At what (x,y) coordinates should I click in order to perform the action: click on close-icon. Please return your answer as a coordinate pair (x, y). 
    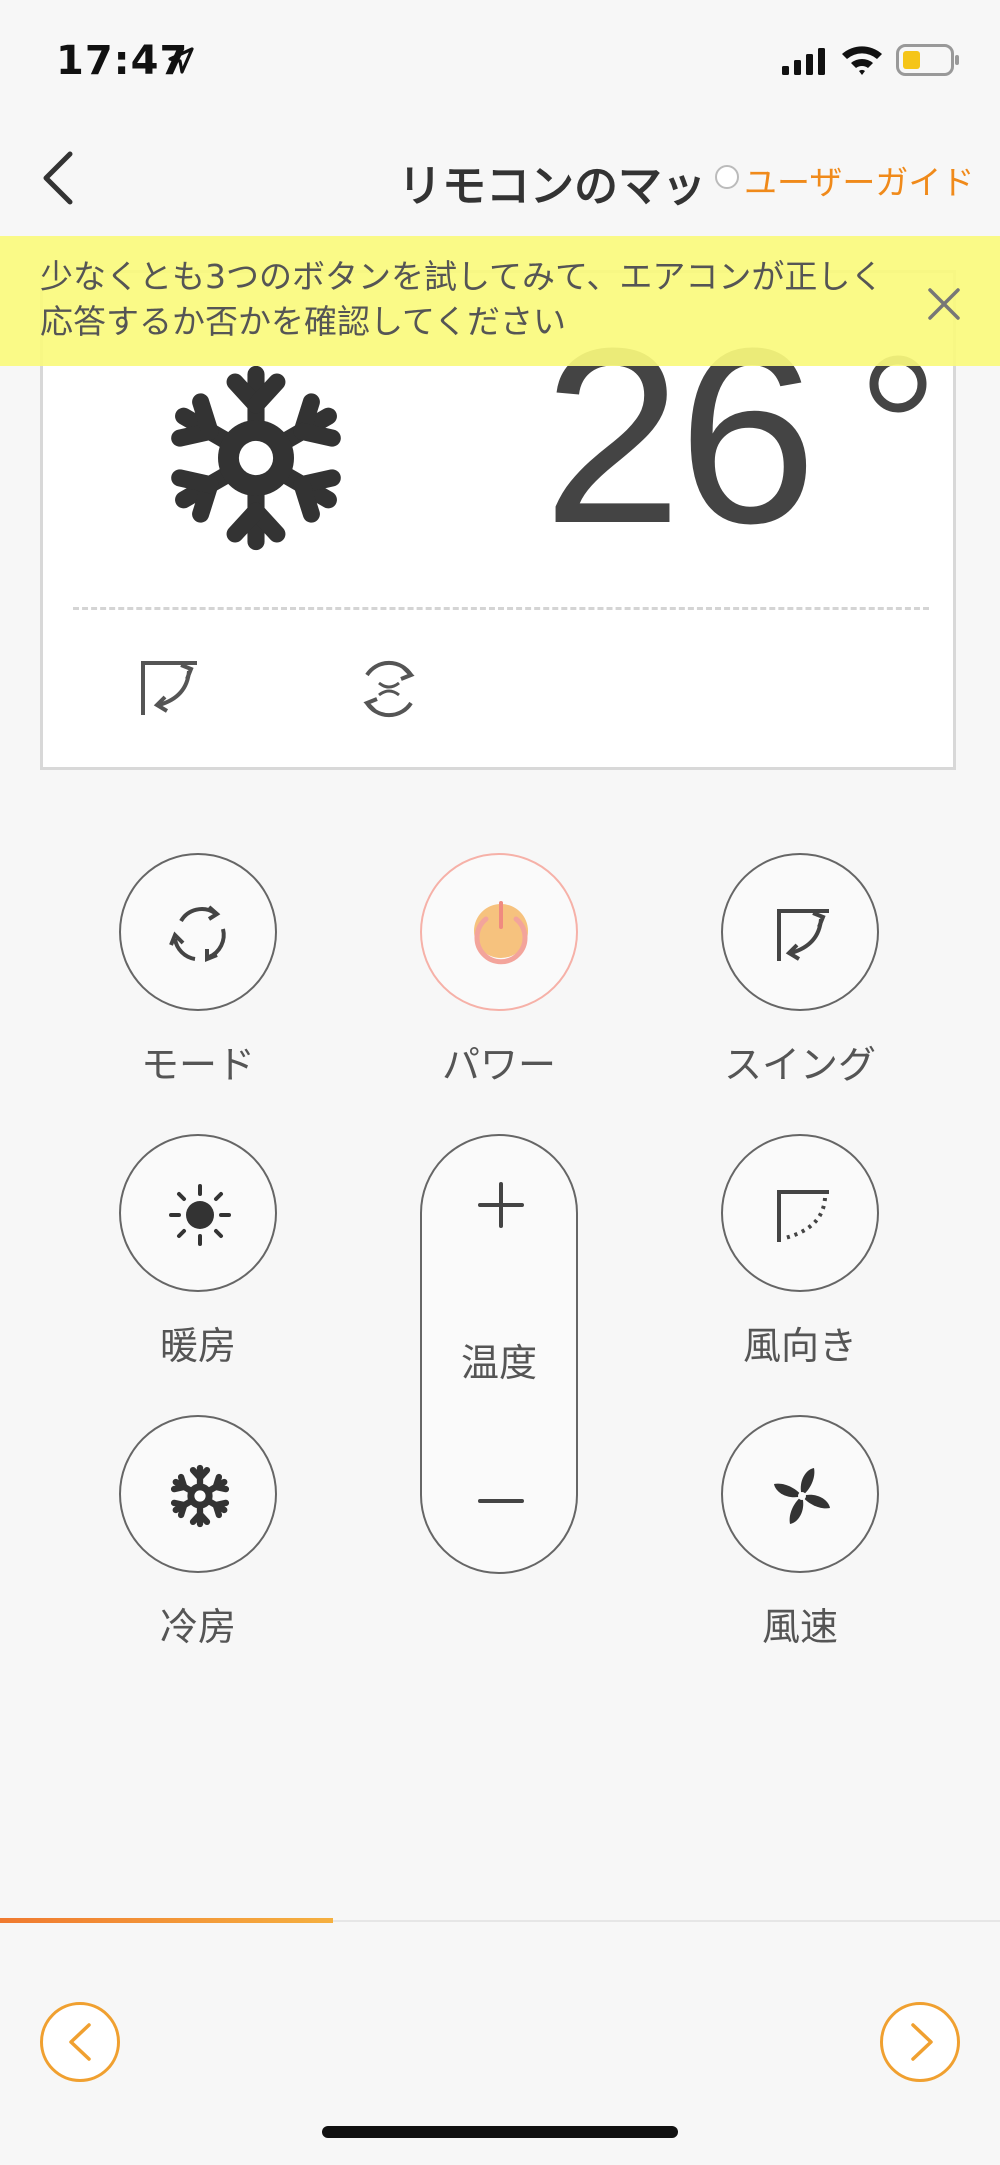
    Looking at the image, I should click on (944, 304).